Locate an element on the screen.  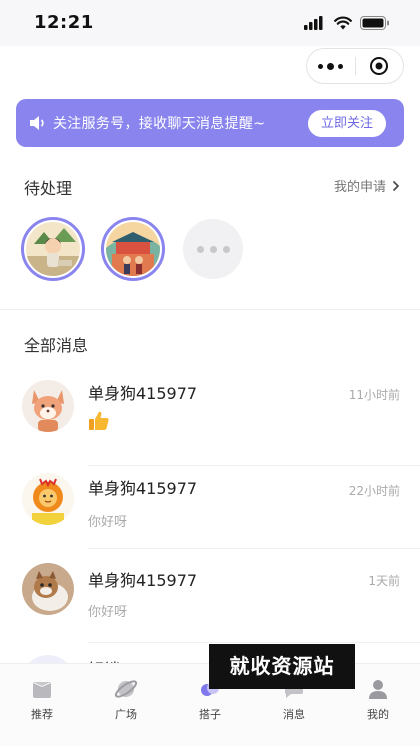
thumbs-up-icon is located at coordinates (99, 423).